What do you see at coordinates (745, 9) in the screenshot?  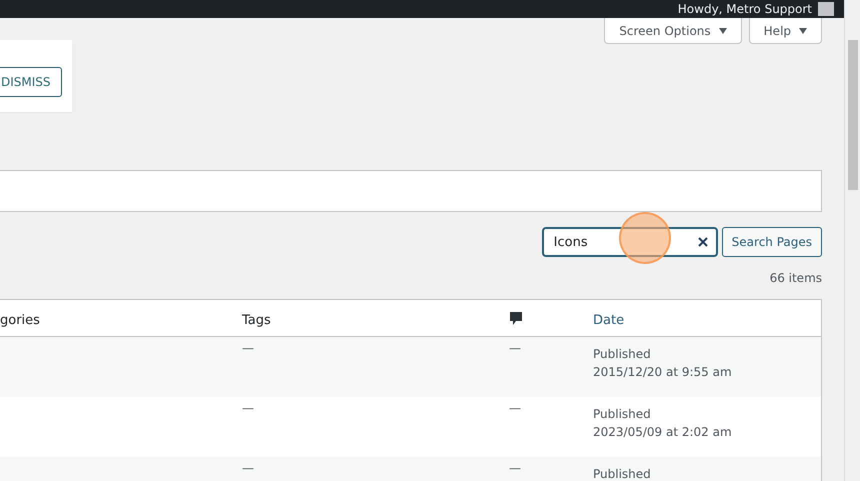 I see `greeting-text: Howdy, Metro Support` at bounding box center [745, 9].